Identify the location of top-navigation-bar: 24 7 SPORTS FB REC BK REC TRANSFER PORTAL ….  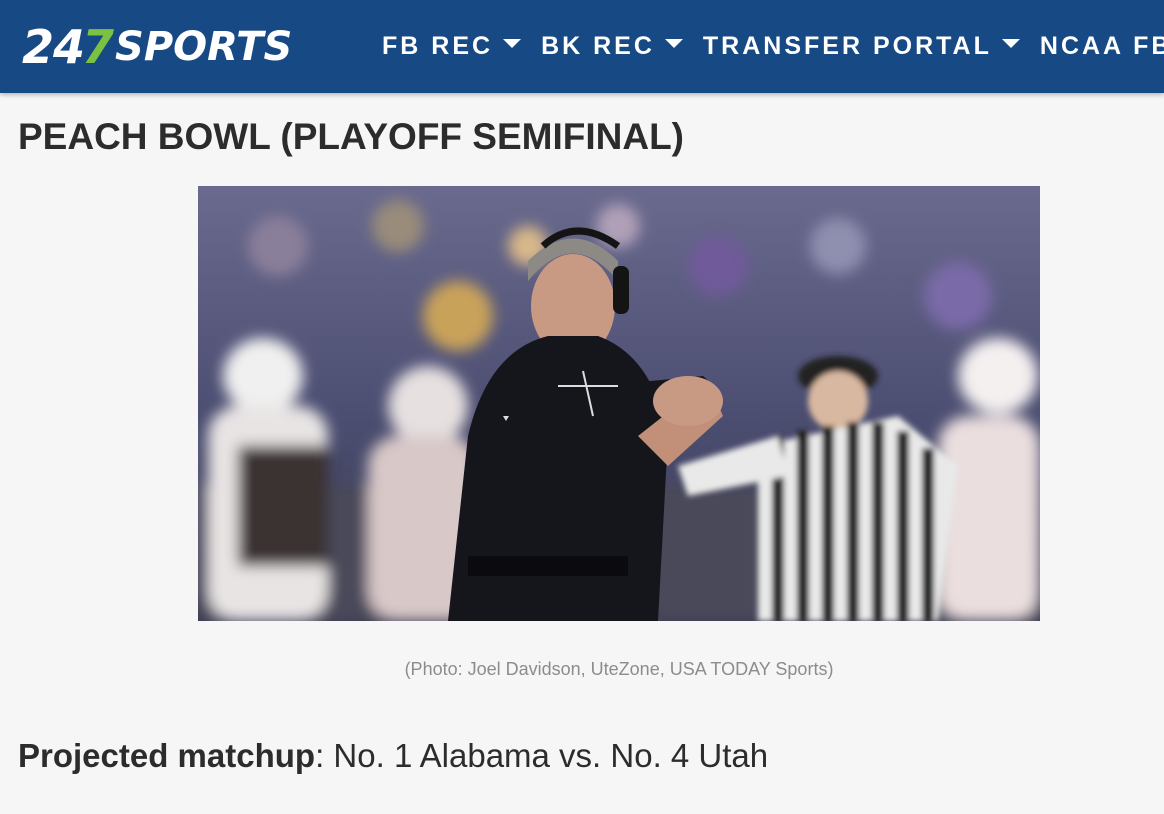
(582, 46).